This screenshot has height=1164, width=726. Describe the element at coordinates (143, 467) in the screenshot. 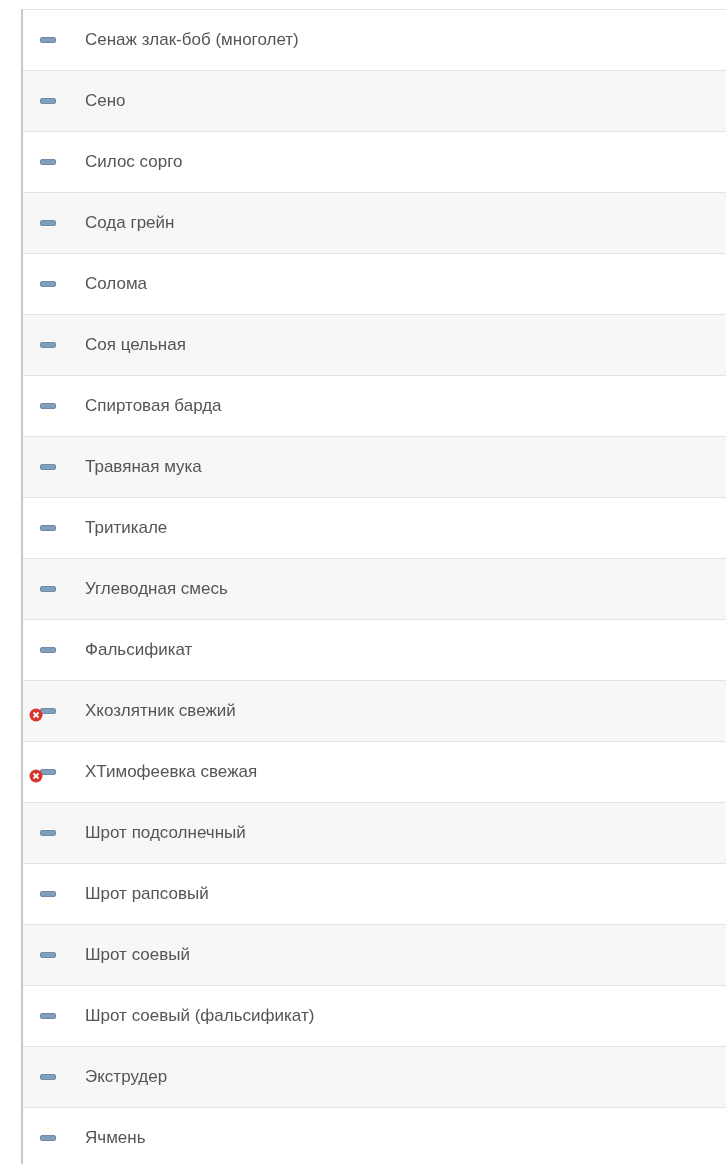

I see `item-label: Травяная мука` at that location.